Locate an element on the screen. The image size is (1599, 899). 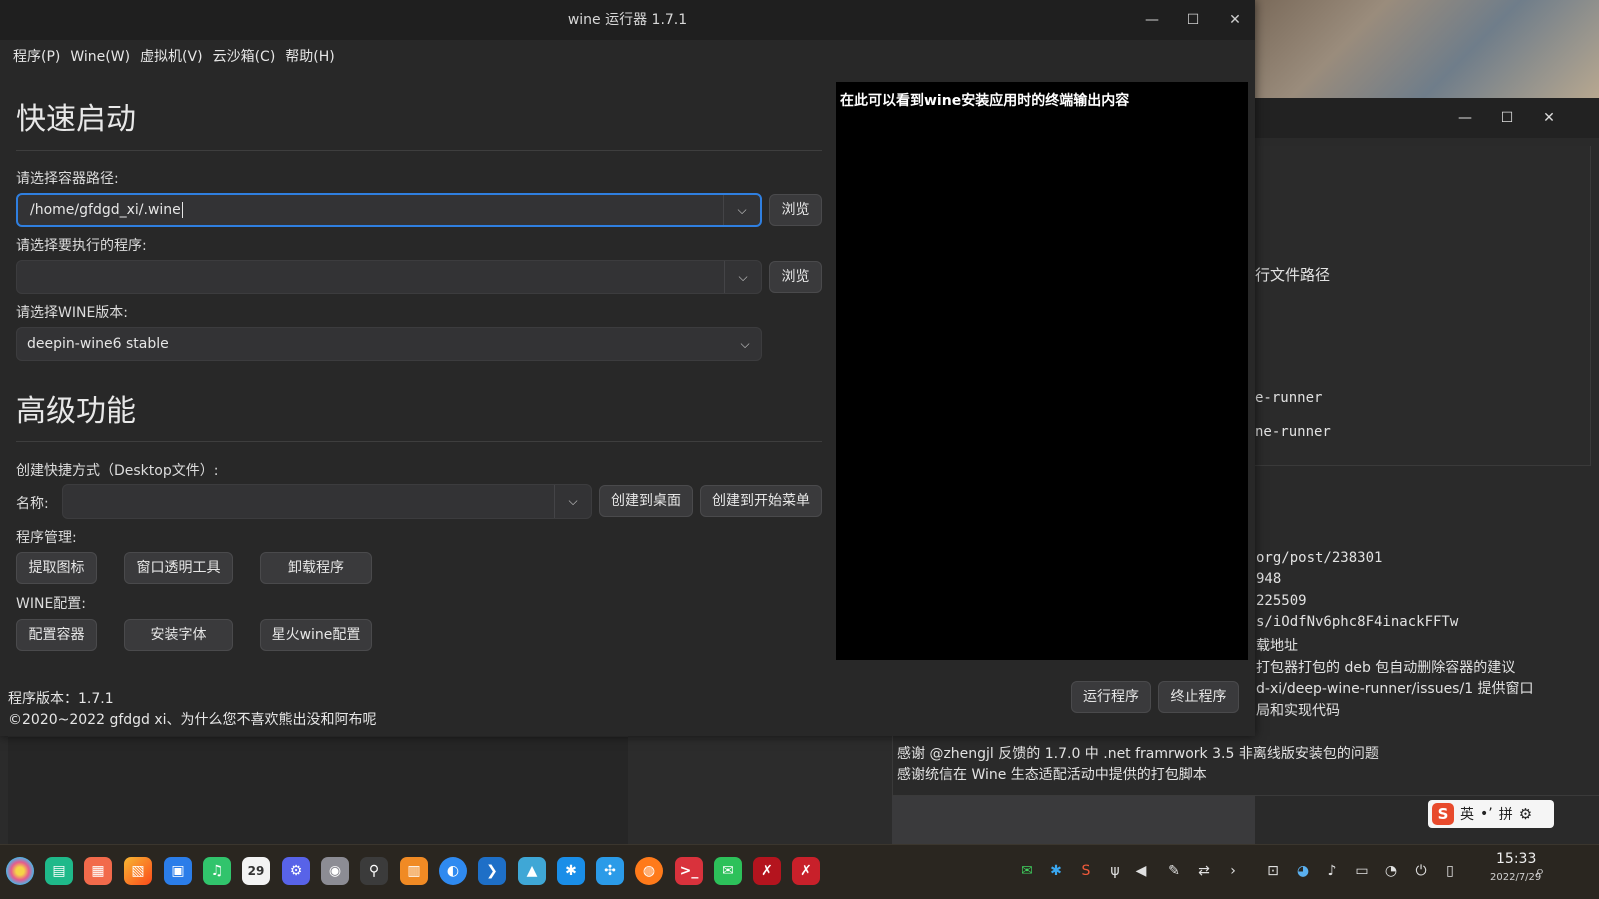
vscode-icon: ❯ is located at coordinates (492, 871).